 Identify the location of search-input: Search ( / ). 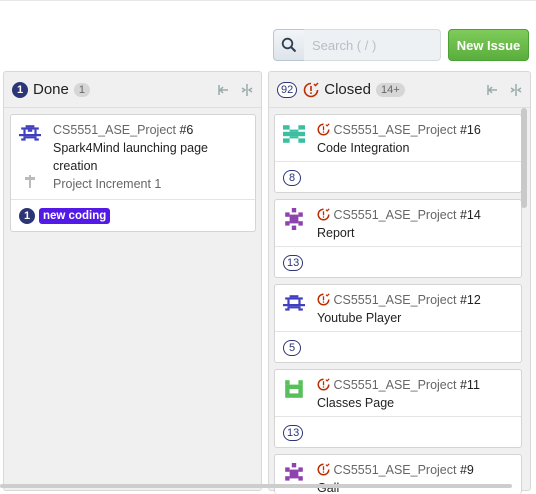
(372, 45).